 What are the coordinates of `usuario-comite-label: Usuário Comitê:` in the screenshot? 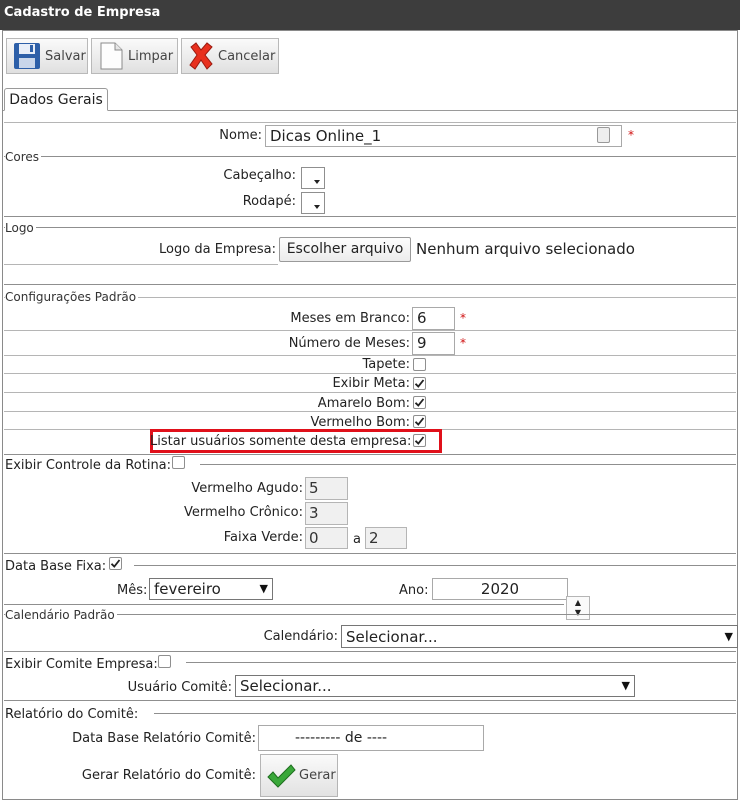 It's located at (179, 687).